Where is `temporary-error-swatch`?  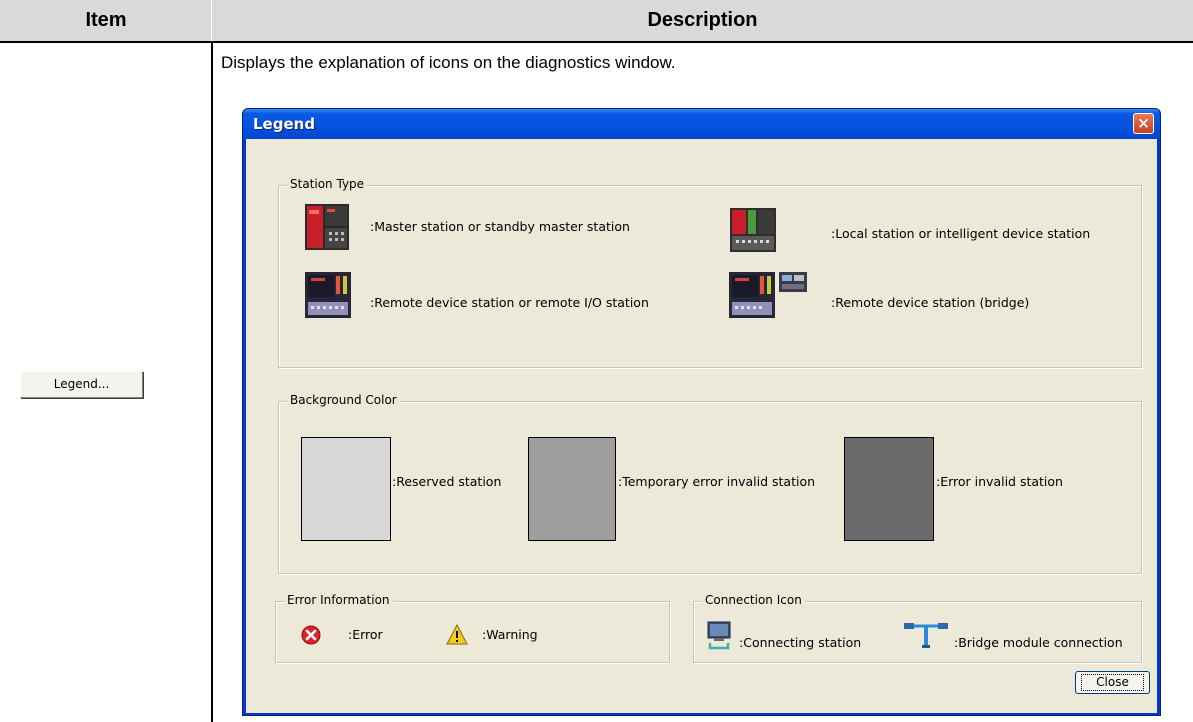
temporary-error-swatch is located at coordinates (572, 489).